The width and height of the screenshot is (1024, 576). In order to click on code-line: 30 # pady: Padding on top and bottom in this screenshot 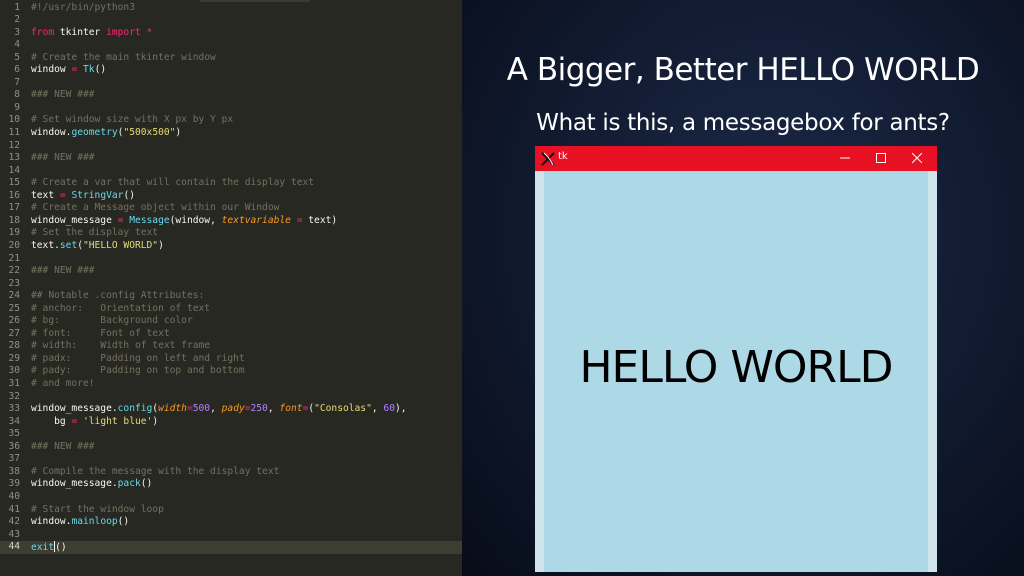, I will do `click(231, 371)`.